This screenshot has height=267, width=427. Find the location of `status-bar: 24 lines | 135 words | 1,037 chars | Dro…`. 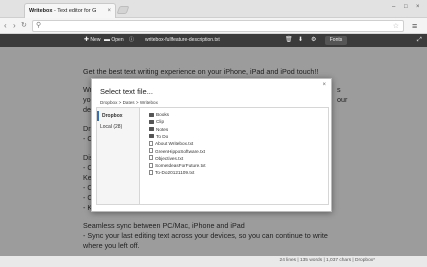

status-bar: 24 lines | 135 words | 1,037 chars | Dro… is located at coordinates (213, 261).